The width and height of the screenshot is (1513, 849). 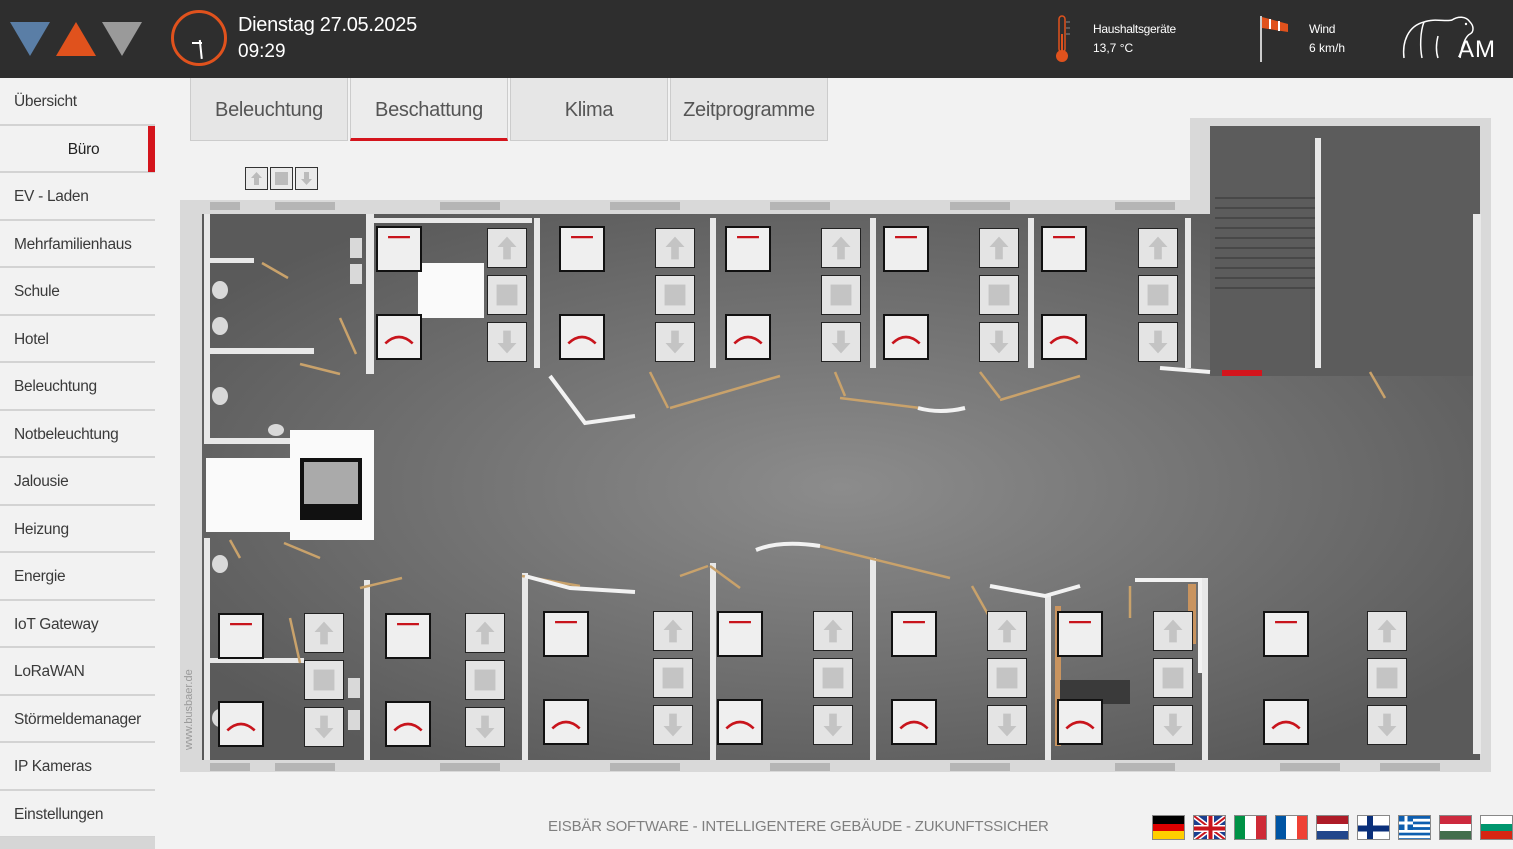 I want to click on flag-en-icon, so click(x=1209, y=827).